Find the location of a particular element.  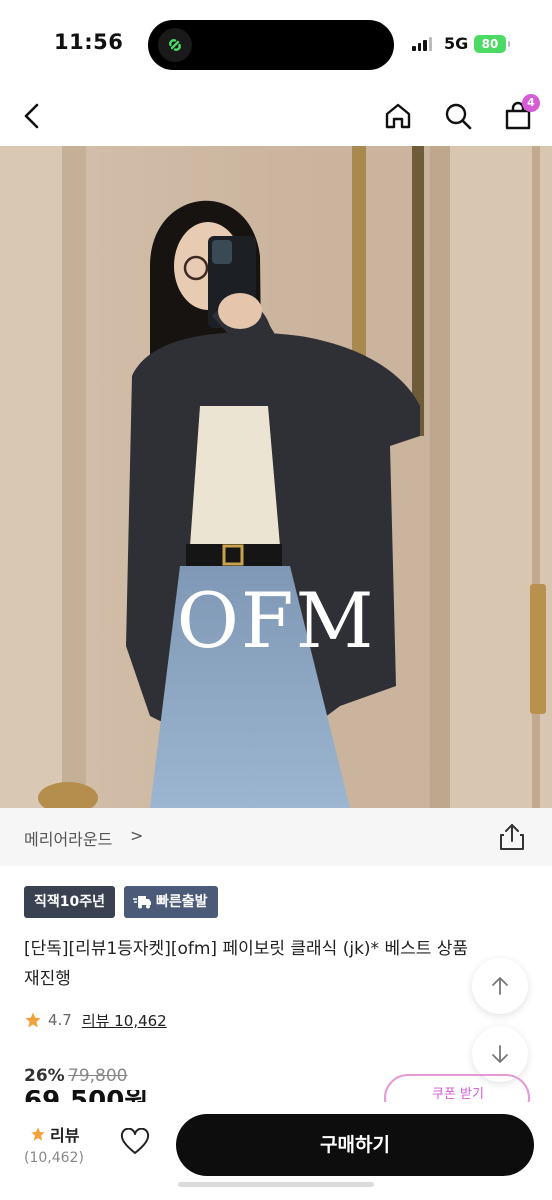

fast-shipping-badge: 빠른출발 is located at coordinates (171, 902).